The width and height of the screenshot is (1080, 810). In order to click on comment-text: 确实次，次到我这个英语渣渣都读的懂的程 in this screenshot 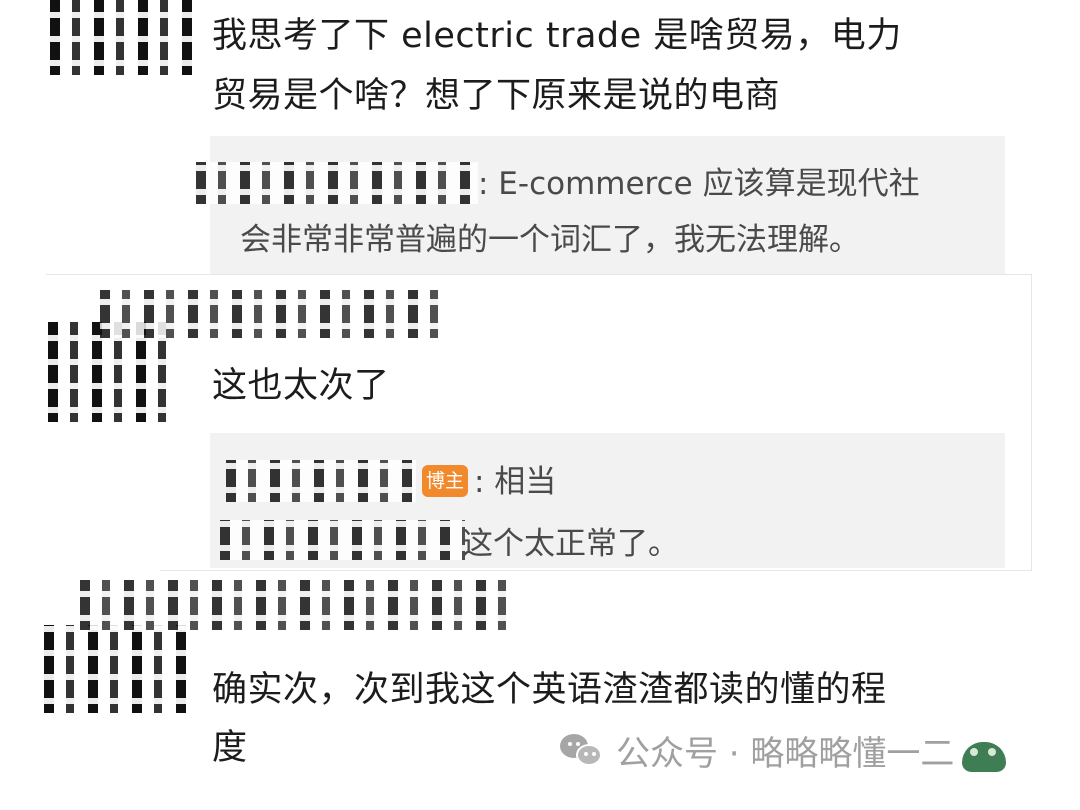, I will do `click(549, 690)`.